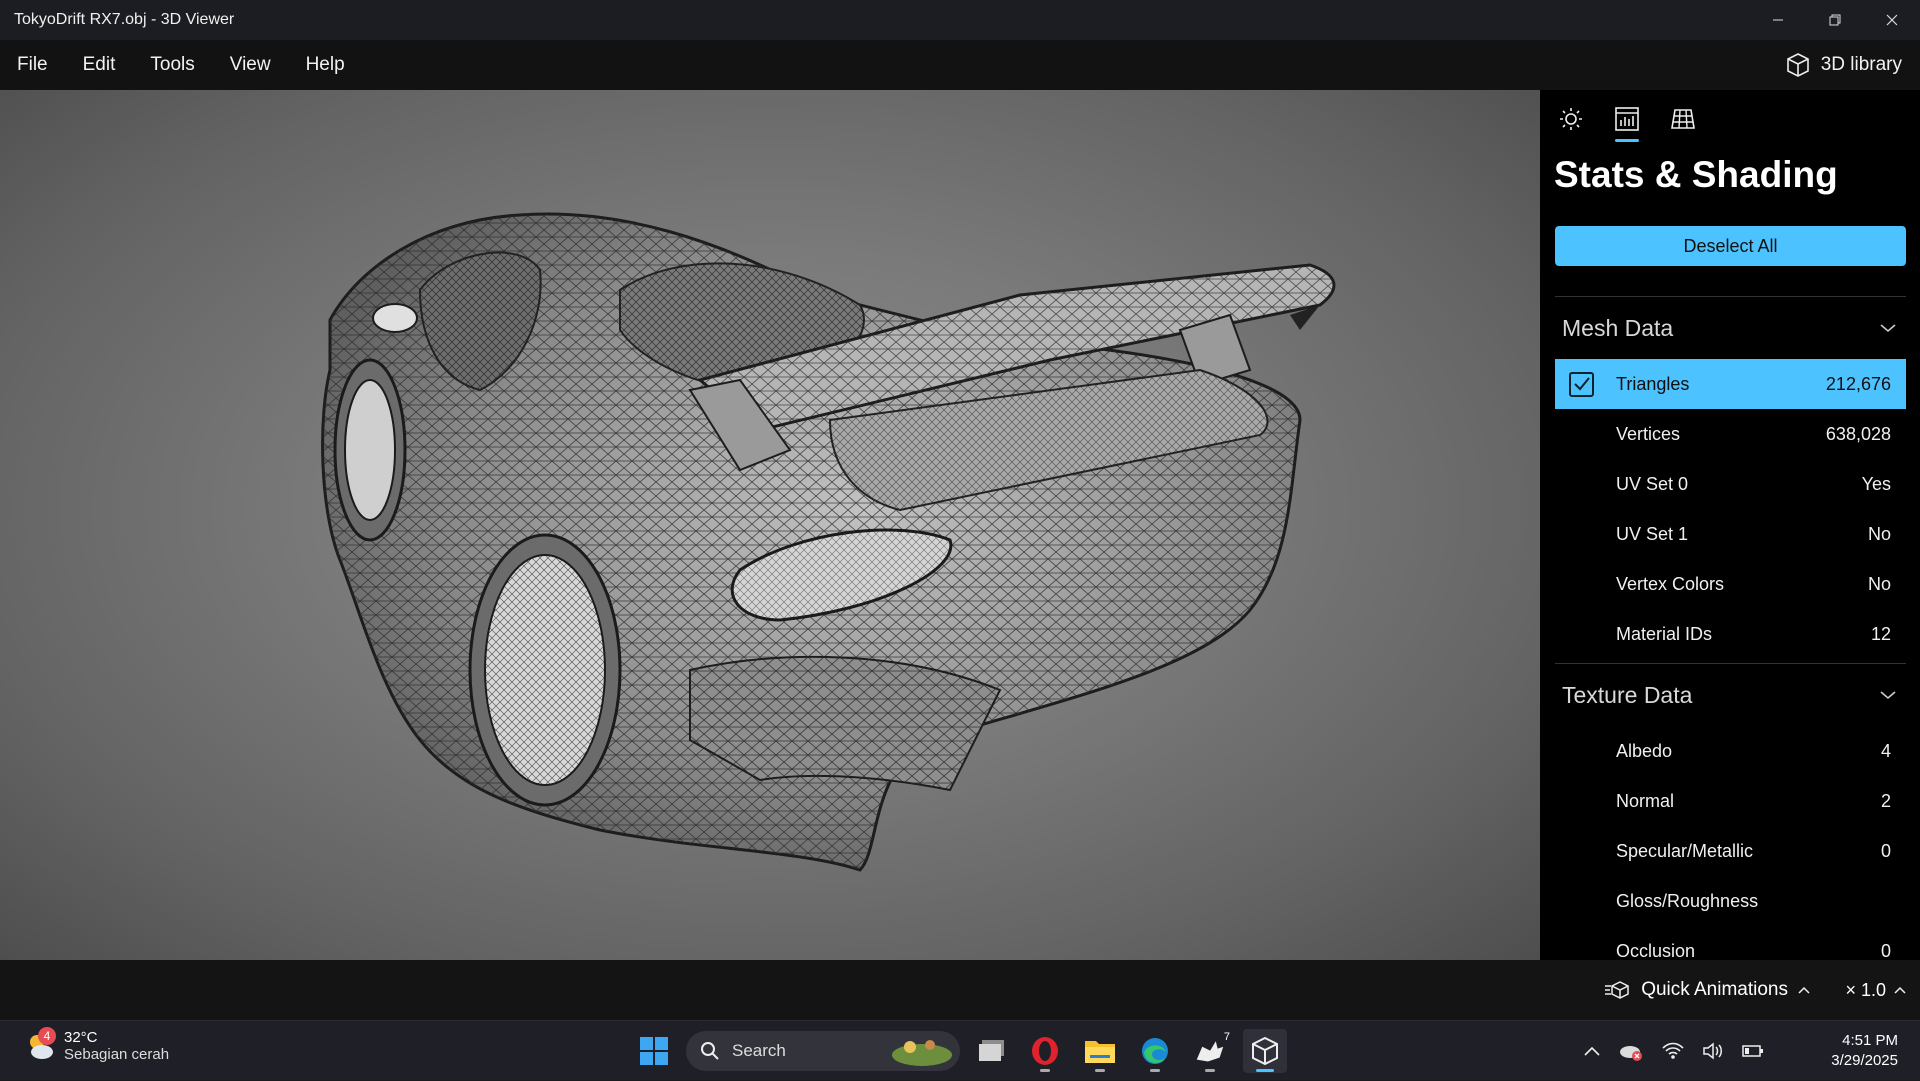 Image resolution: width=1920 pixels, height=1081 pixels. Describe the element at coordinates (1618, 327) in the screenshot. I see `mesh-data-title: Mesh Data` at that location.